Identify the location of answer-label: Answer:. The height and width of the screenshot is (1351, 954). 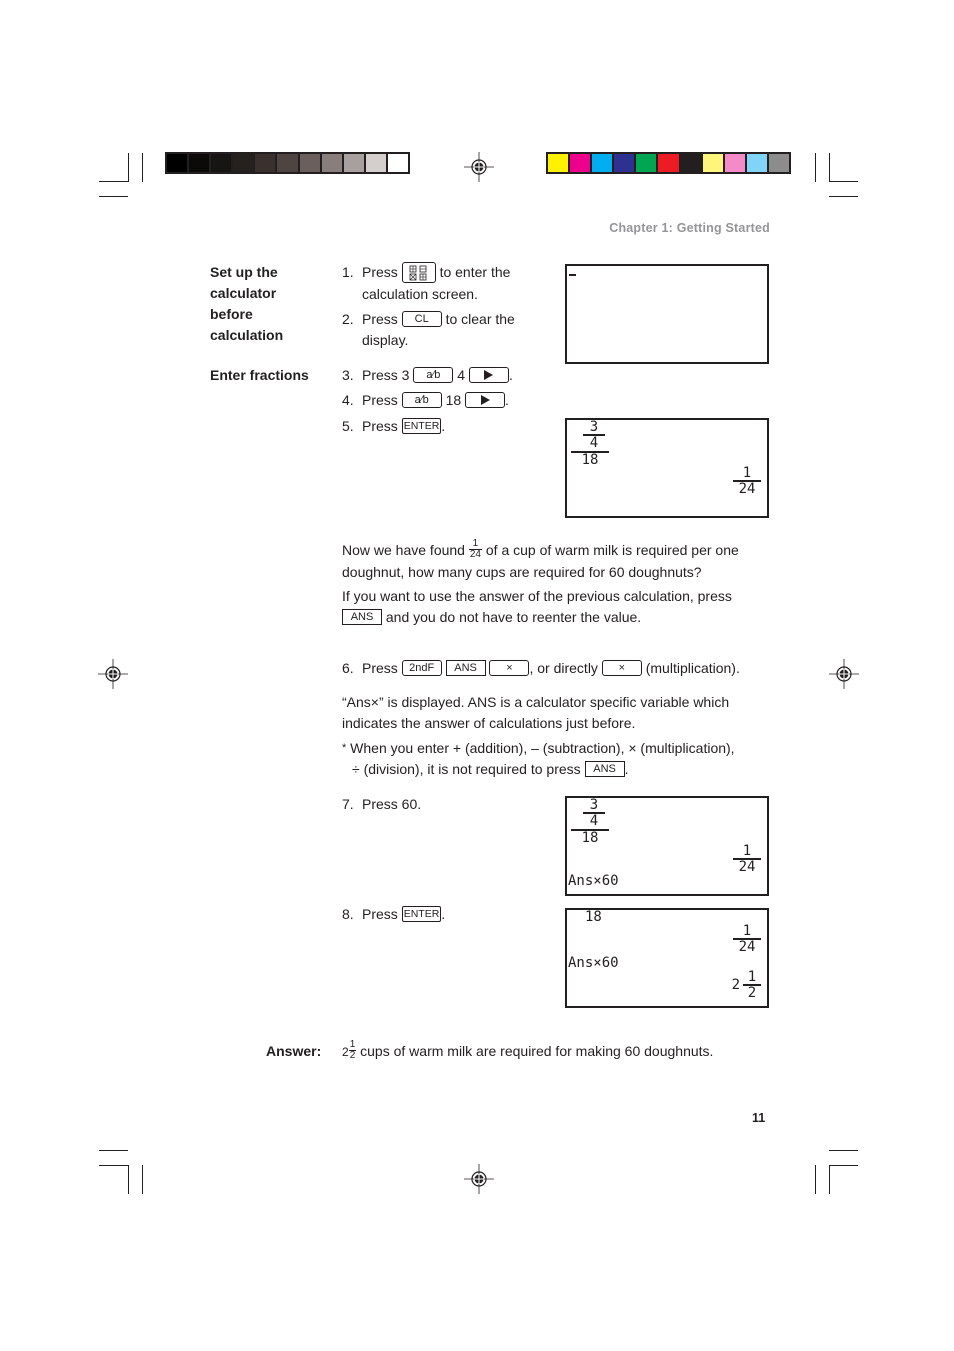
(294, 1051).